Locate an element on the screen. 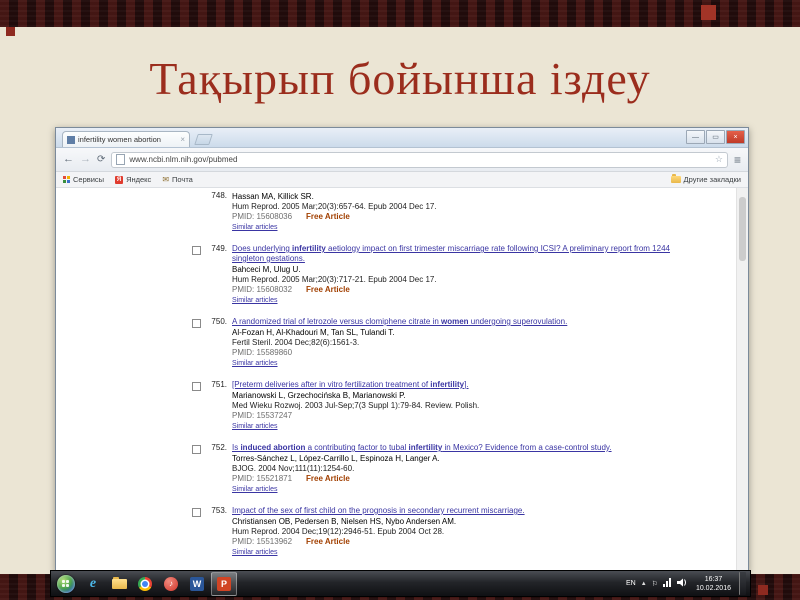 The image size is (800, 600). menu-icon: ≡ is located at coordinates (737, 160).